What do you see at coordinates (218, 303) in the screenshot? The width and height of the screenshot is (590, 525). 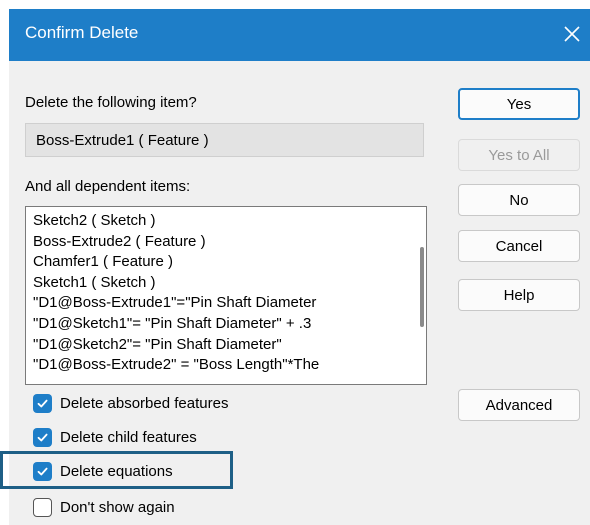 I see `list-item: "D1@Boss-Extrude1"="Pin Shaft Diameter` at bounding box center [218, 303].